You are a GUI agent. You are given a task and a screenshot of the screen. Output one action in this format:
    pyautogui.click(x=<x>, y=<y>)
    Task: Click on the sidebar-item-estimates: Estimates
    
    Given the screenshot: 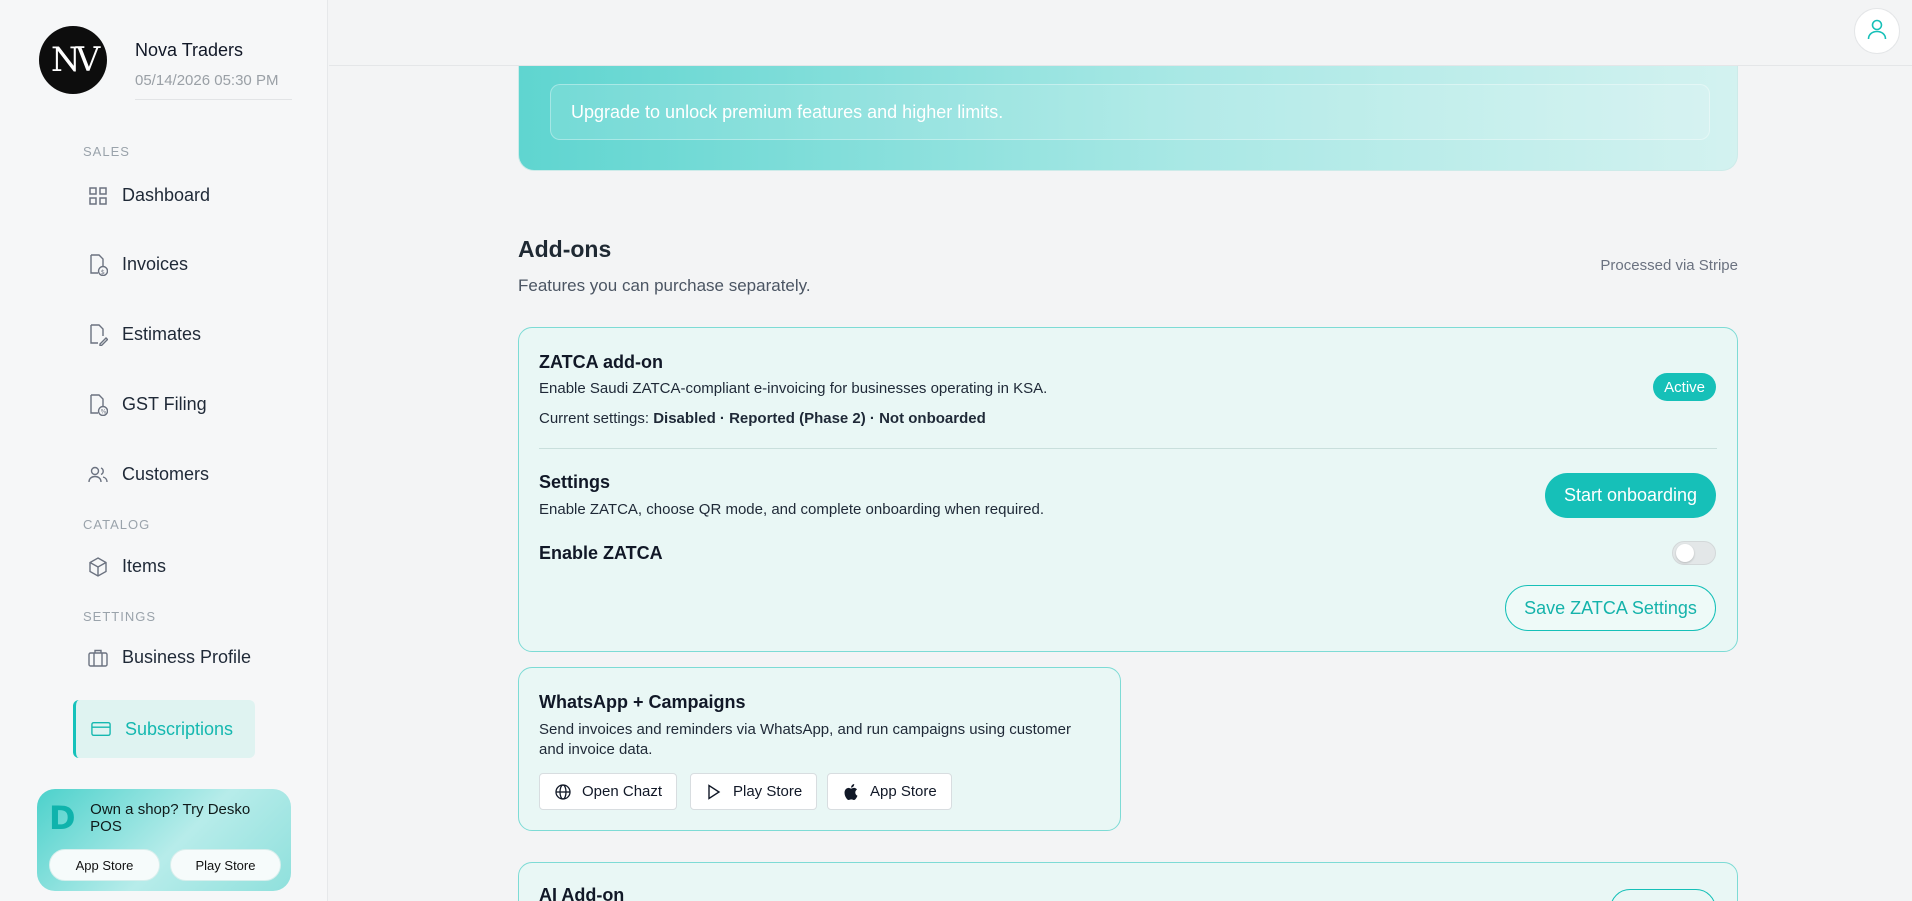 What is the action you would take?
    pyautogui.click(x=145, y=334)
    